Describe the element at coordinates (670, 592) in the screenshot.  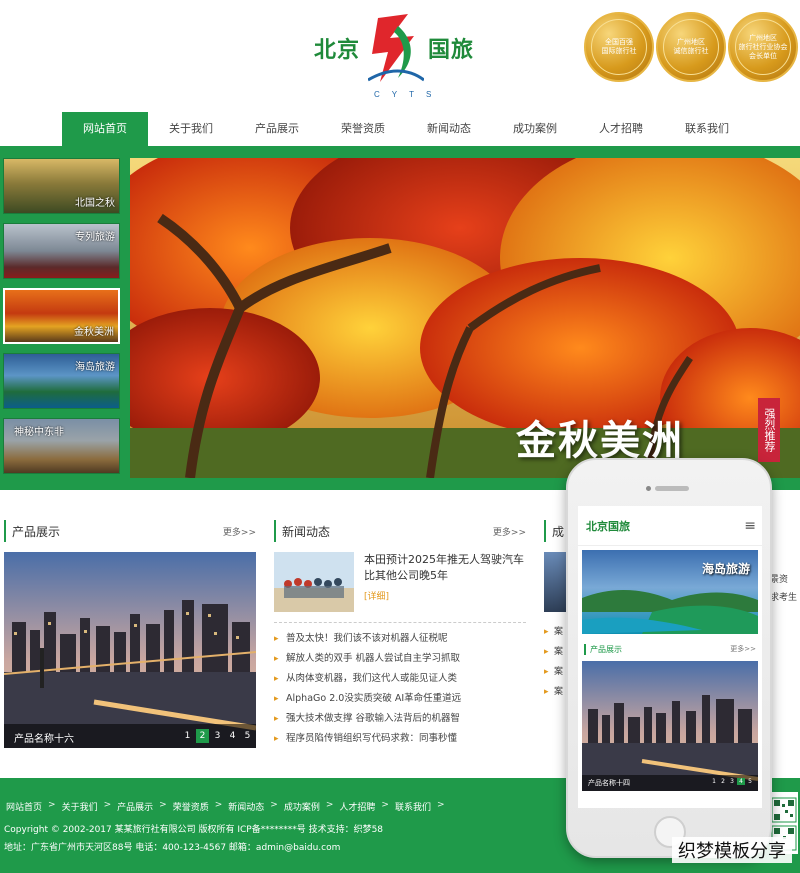
I see `mobile-banner: 海岛旅游` at that location.